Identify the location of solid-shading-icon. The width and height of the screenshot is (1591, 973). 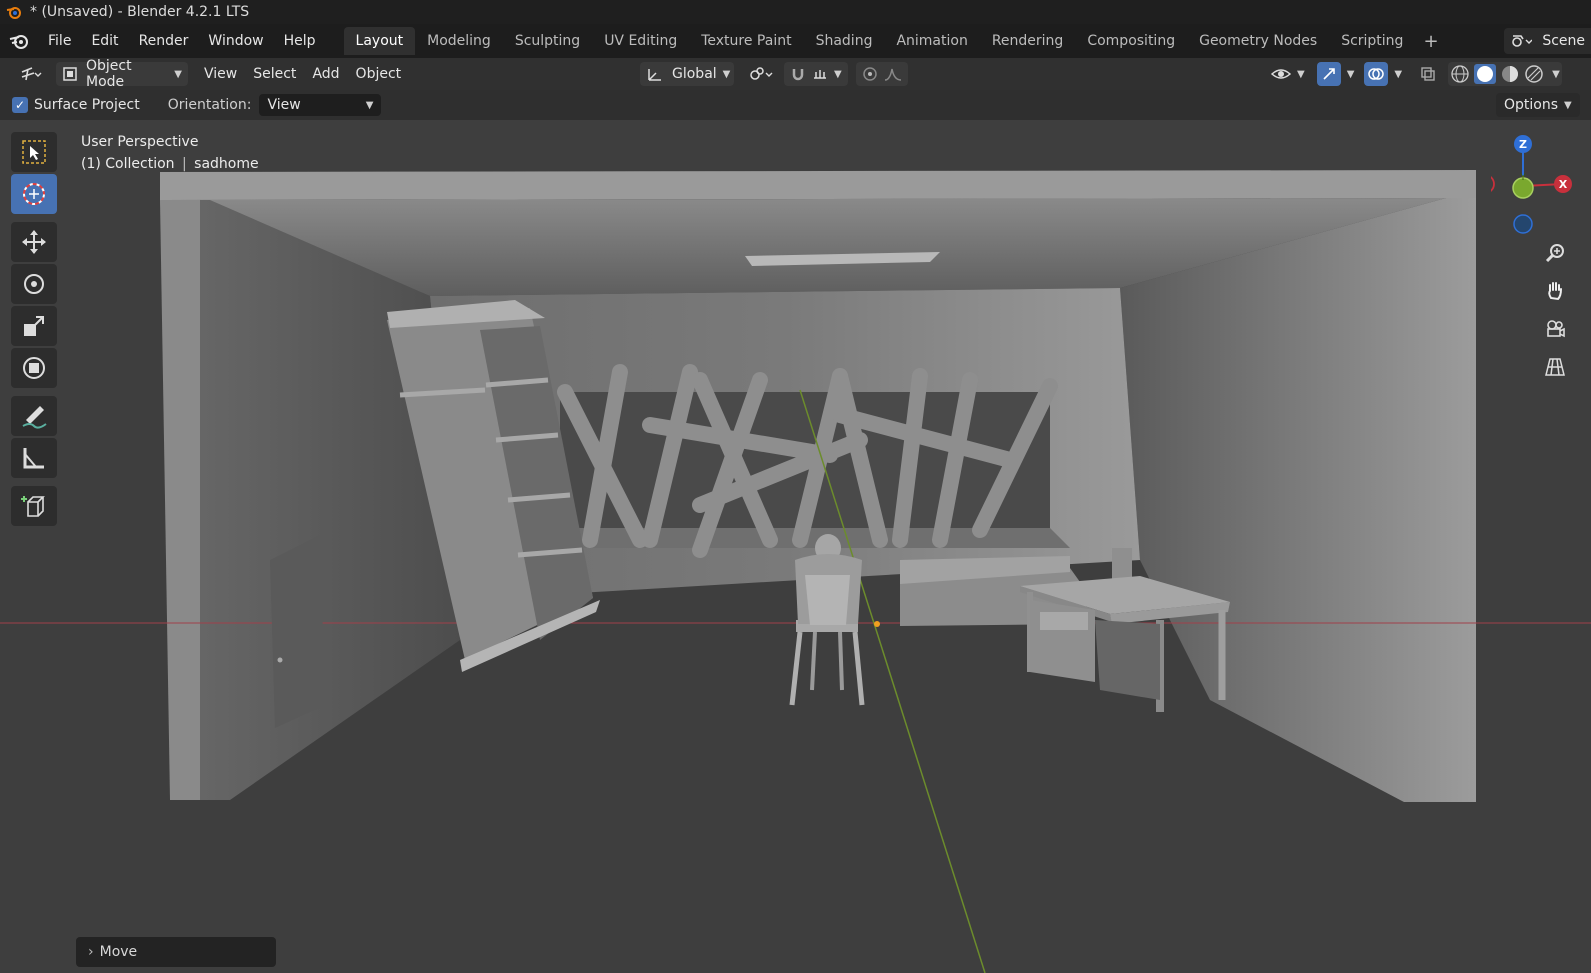
(1485, 74).